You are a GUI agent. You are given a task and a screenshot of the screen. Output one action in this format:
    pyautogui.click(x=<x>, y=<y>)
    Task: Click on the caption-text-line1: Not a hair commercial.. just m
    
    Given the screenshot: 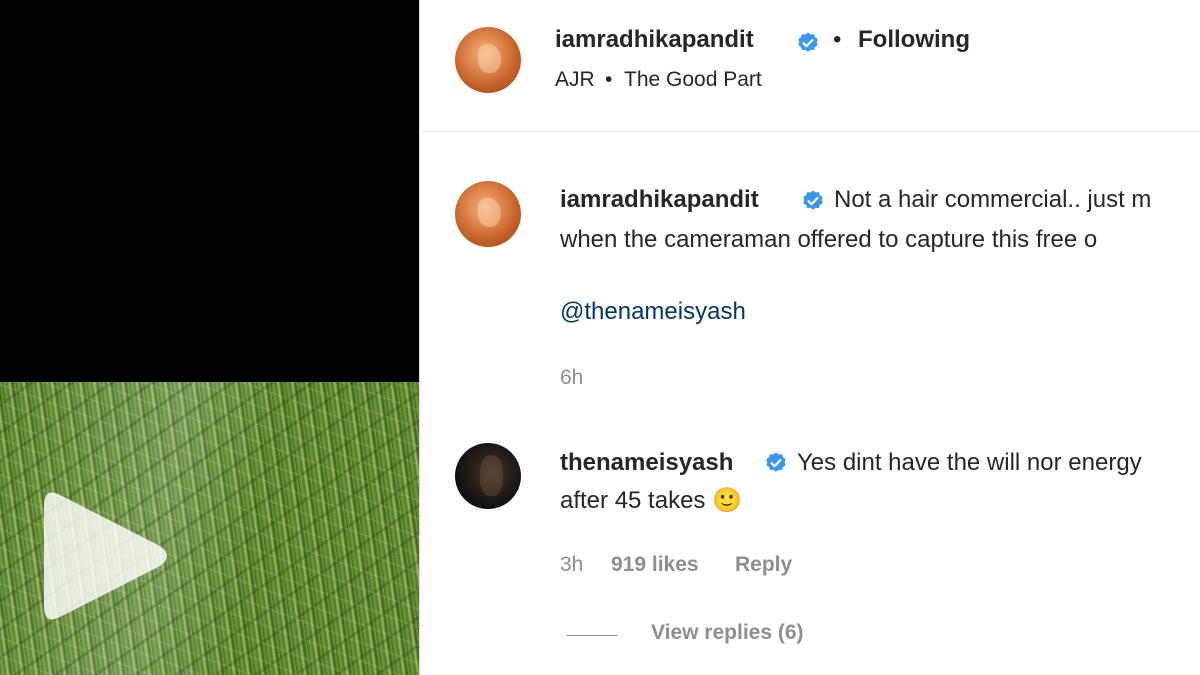 What is the action you would take?
    pyautogui.click(x=993, y=199)
    